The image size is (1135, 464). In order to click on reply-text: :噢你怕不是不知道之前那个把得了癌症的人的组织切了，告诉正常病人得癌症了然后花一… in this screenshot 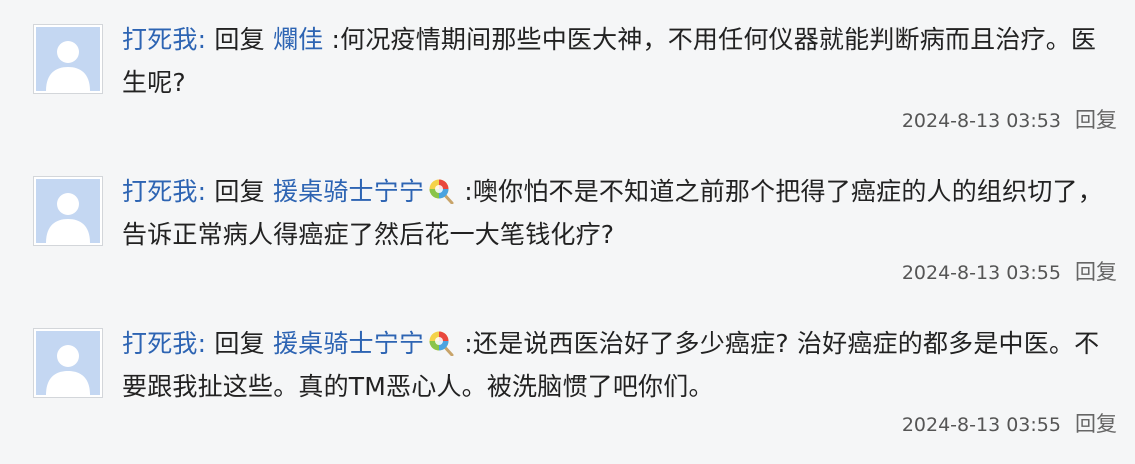, I will do `click(612, 213)`.